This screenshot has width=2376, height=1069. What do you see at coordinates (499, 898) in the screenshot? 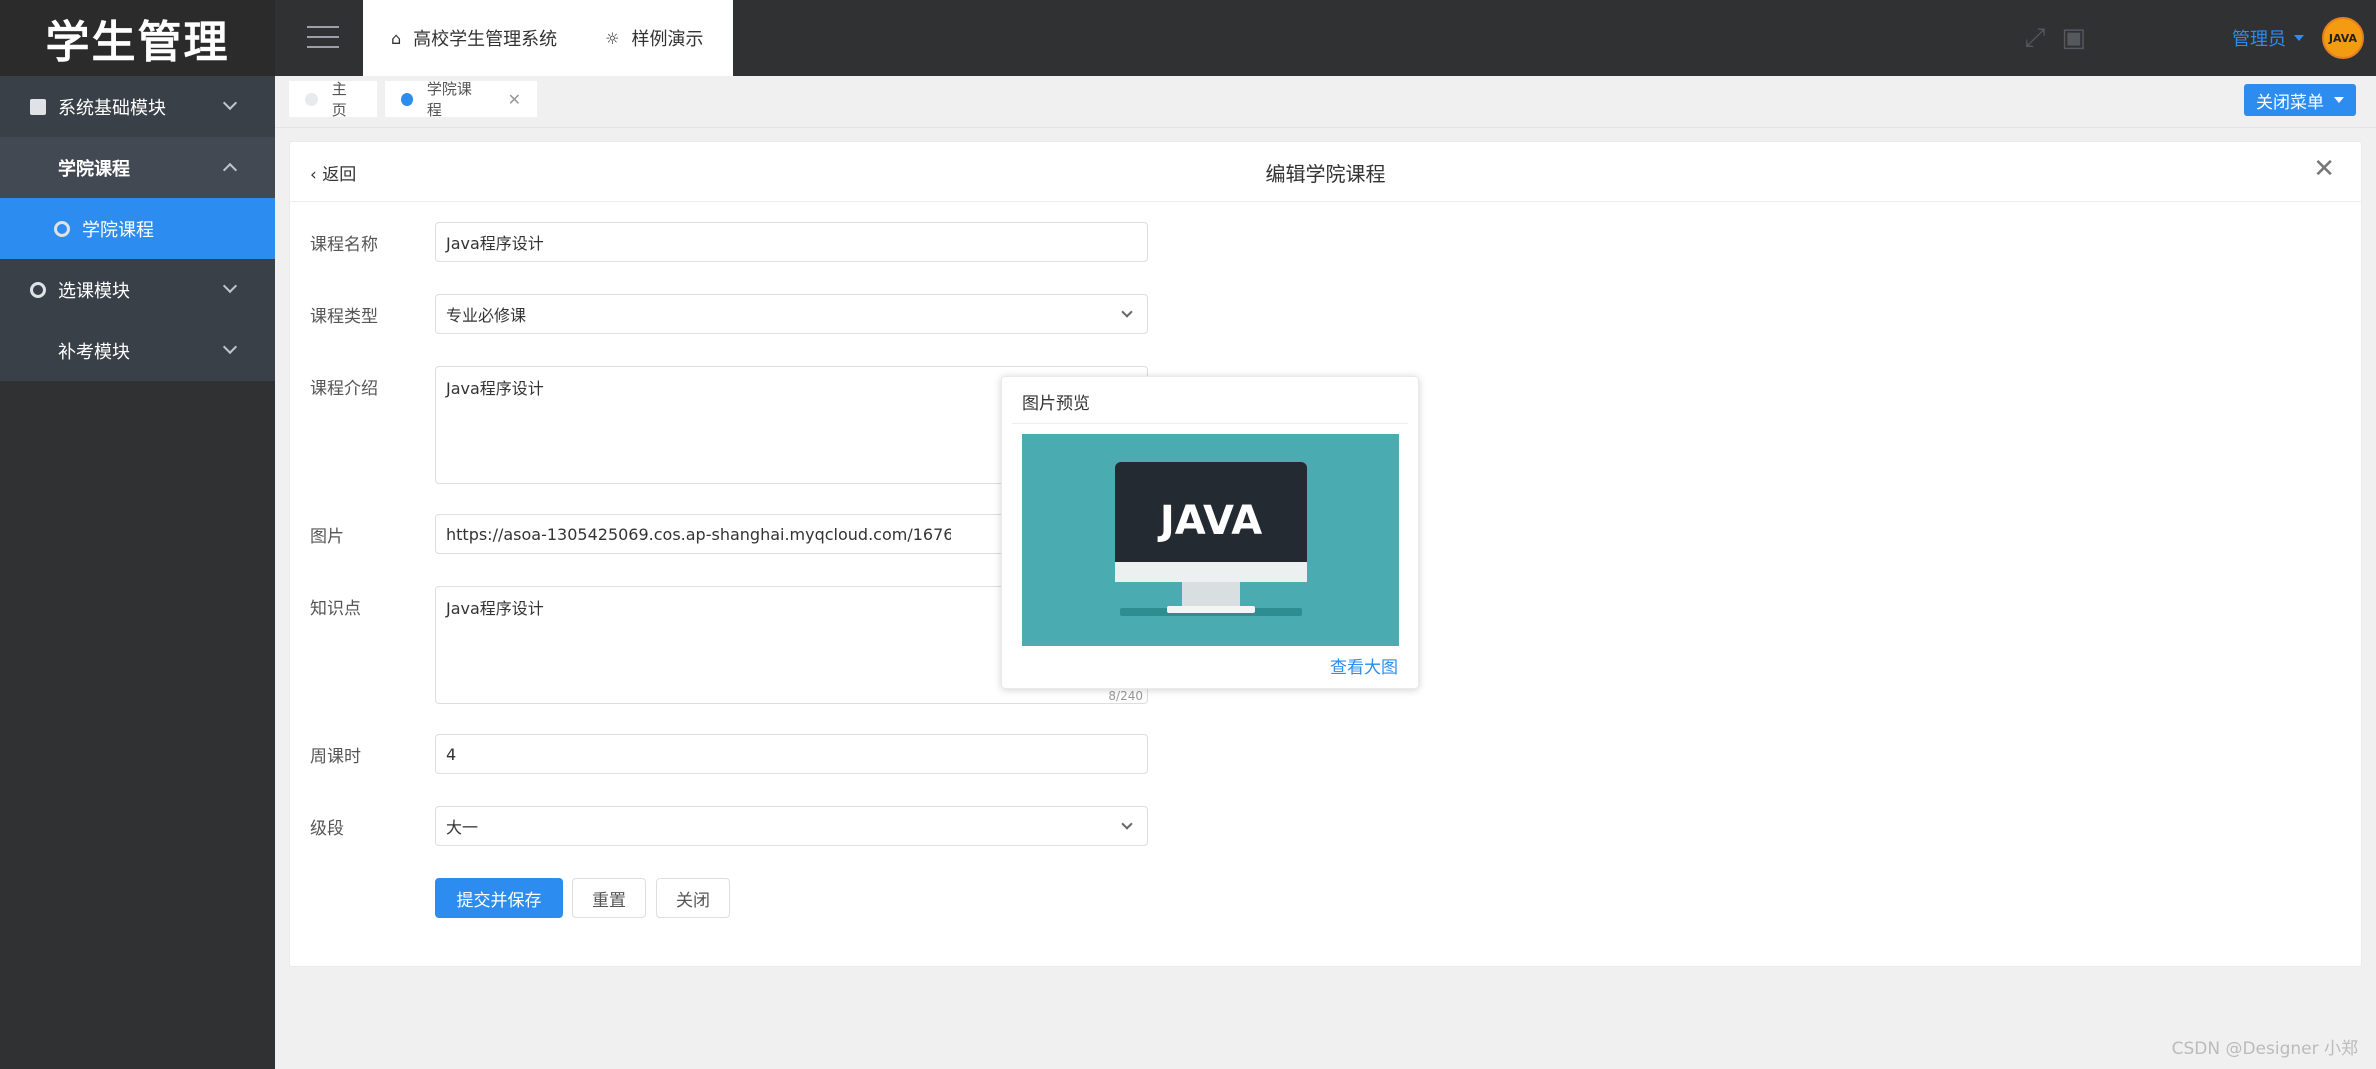
I see `submit-save-button: 提交并保存` at bounding box center [499, 898].